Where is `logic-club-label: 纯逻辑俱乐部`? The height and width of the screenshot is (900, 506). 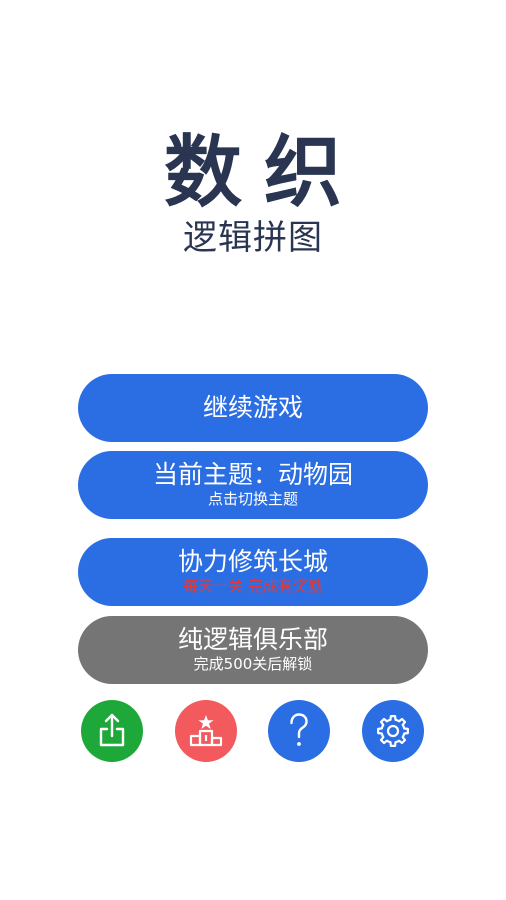 logic-club-label: 纯逻辑俱乐部 is located at coordinates (252, 639).